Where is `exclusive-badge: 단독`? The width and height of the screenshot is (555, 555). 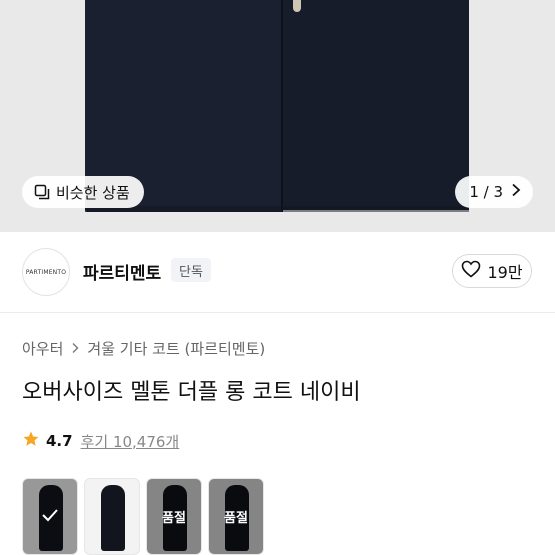 exclusive-badge: 단독 is located at coordinates (191, 270).